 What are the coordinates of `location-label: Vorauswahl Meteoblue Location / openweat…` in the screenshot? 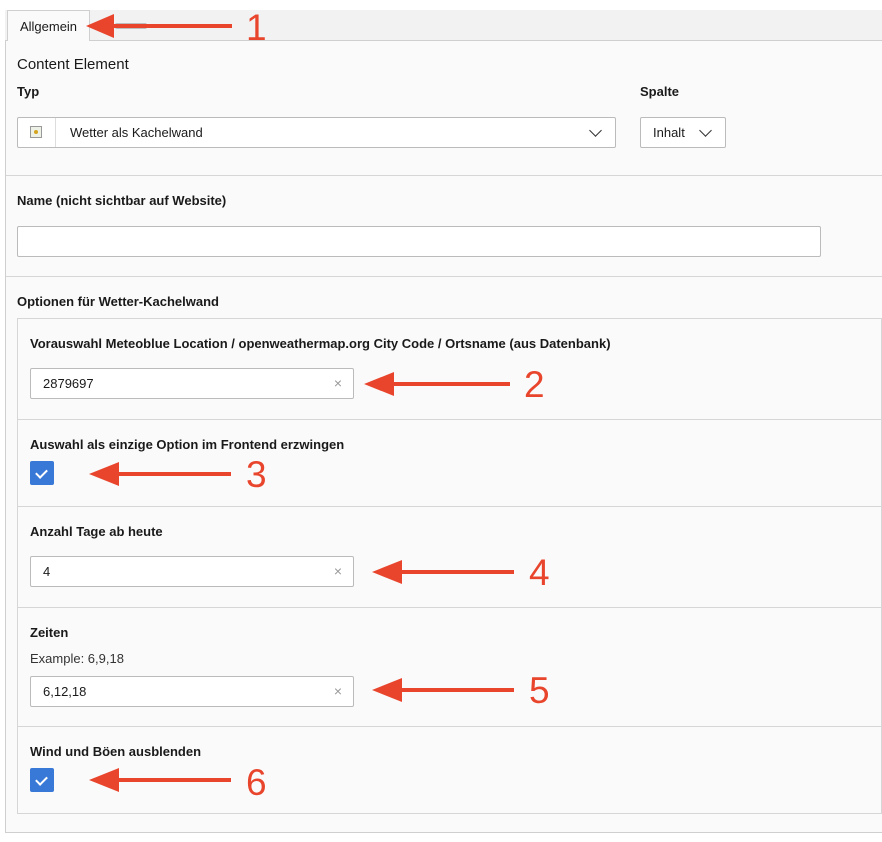 It's located at (320, 343).